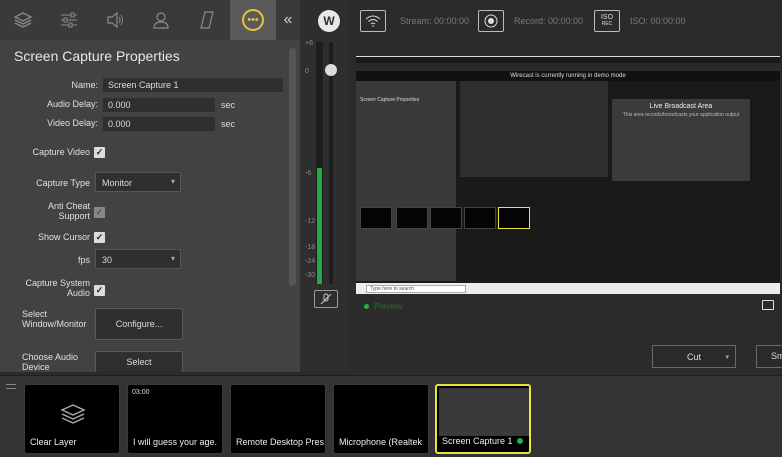  I want to click on nested-preview, so click(534, 129).